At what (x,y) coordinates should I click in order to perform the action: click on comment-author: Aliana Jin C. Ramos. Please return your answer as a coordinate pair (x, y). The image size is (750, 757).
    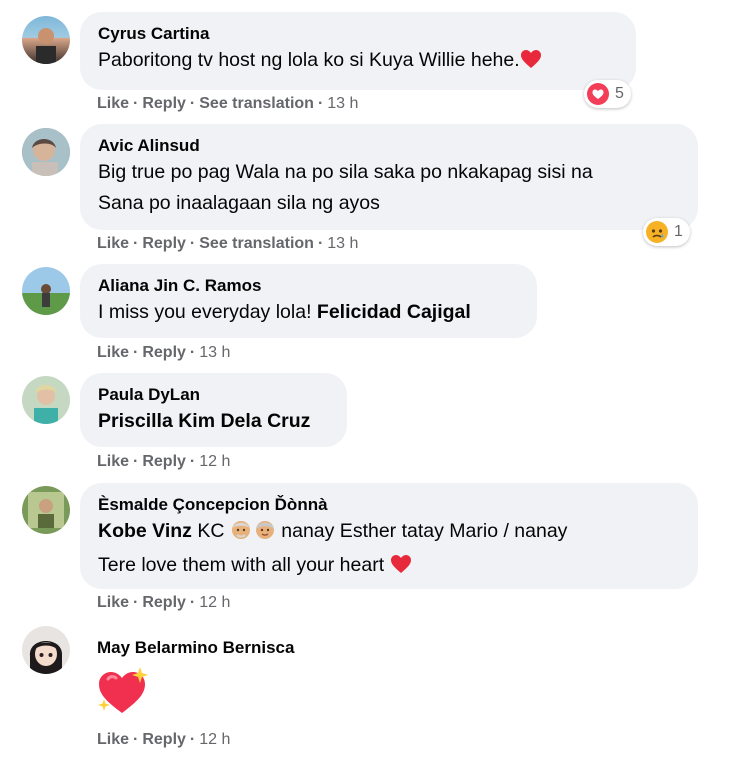
    Looking at the image, I should click on (308, 286).